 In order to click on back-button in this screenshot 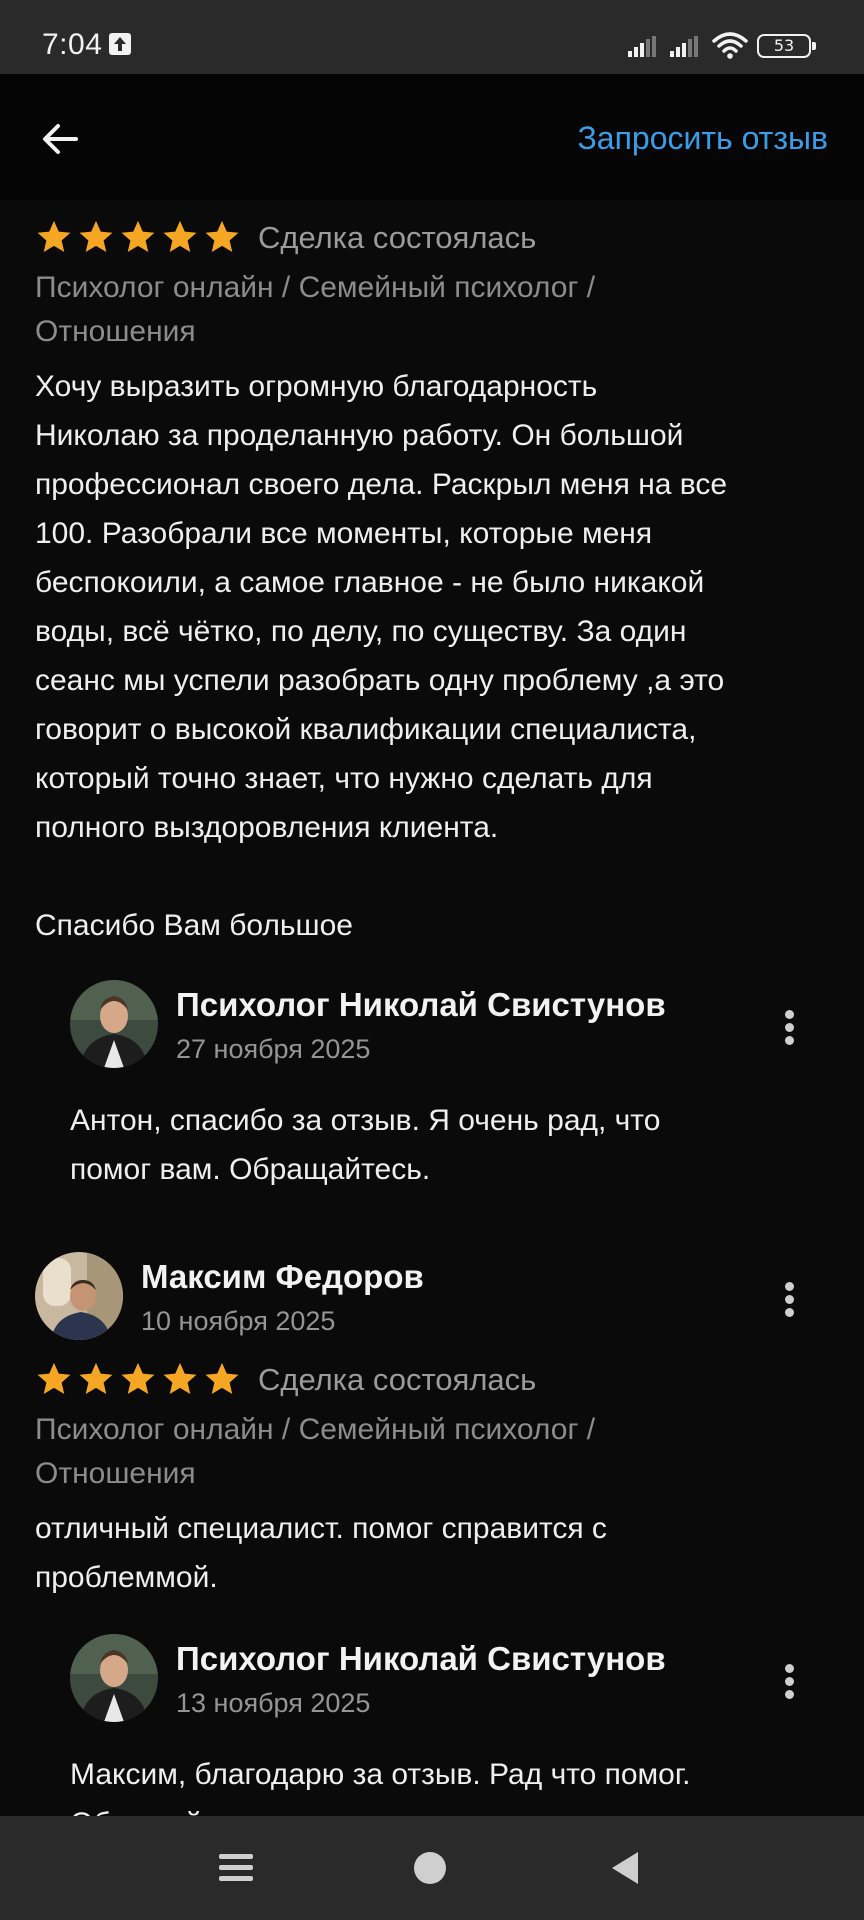, I will do `click(61, 139)`.